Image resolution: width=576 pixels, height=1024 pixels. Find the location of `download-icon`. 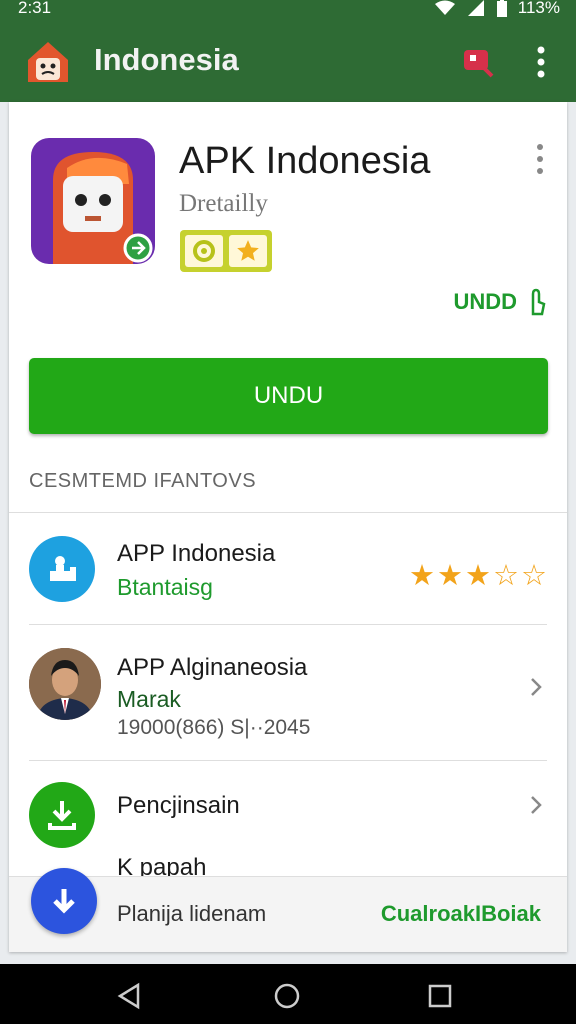

download-icon is located at coordinates (62, 815).